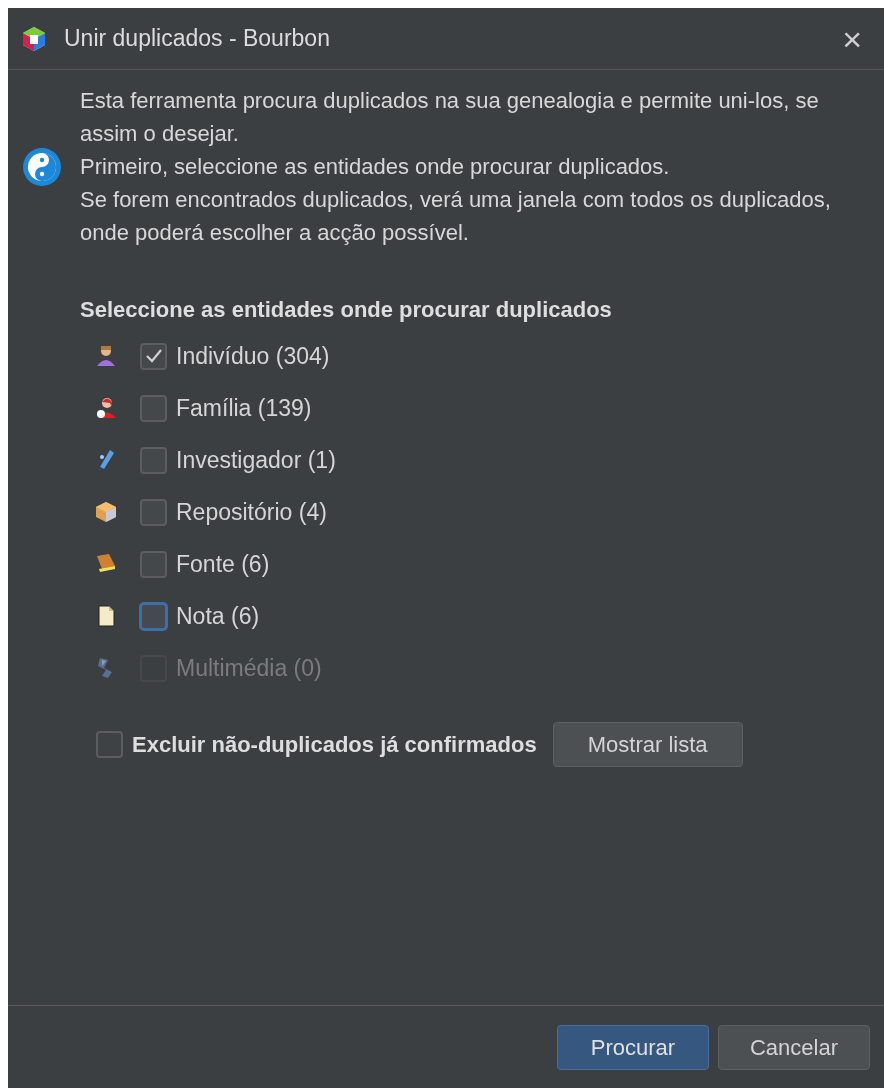 Image resolution: width=884 pixels, height=1088 pixels. What do you see at coordinates (375, 167) in the screenshot?
I see `intro-text: Primeiro, seleccione as entidades onde procurar duplicados.` at bounding box center [375, 167].